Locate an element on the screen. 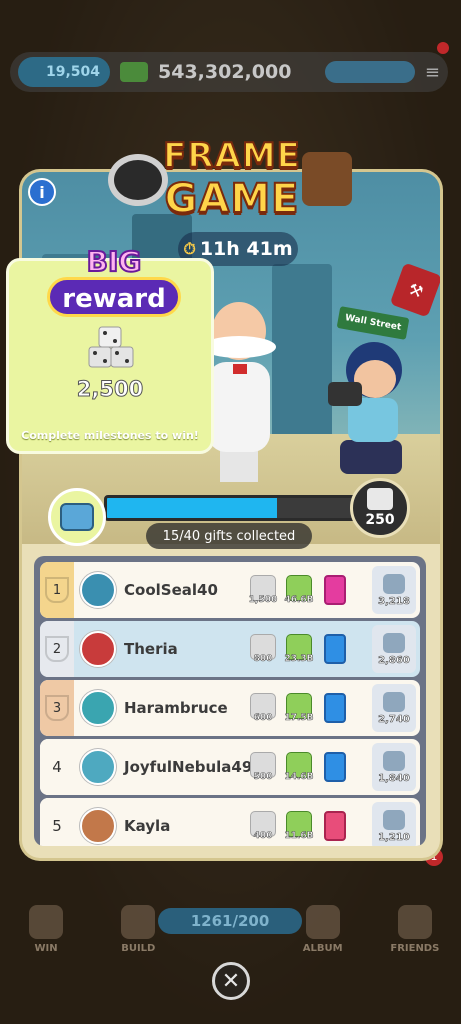 This screenshot has height=1024, width=461. event-title-line1: FRAME is located at coordinates (231, 156).